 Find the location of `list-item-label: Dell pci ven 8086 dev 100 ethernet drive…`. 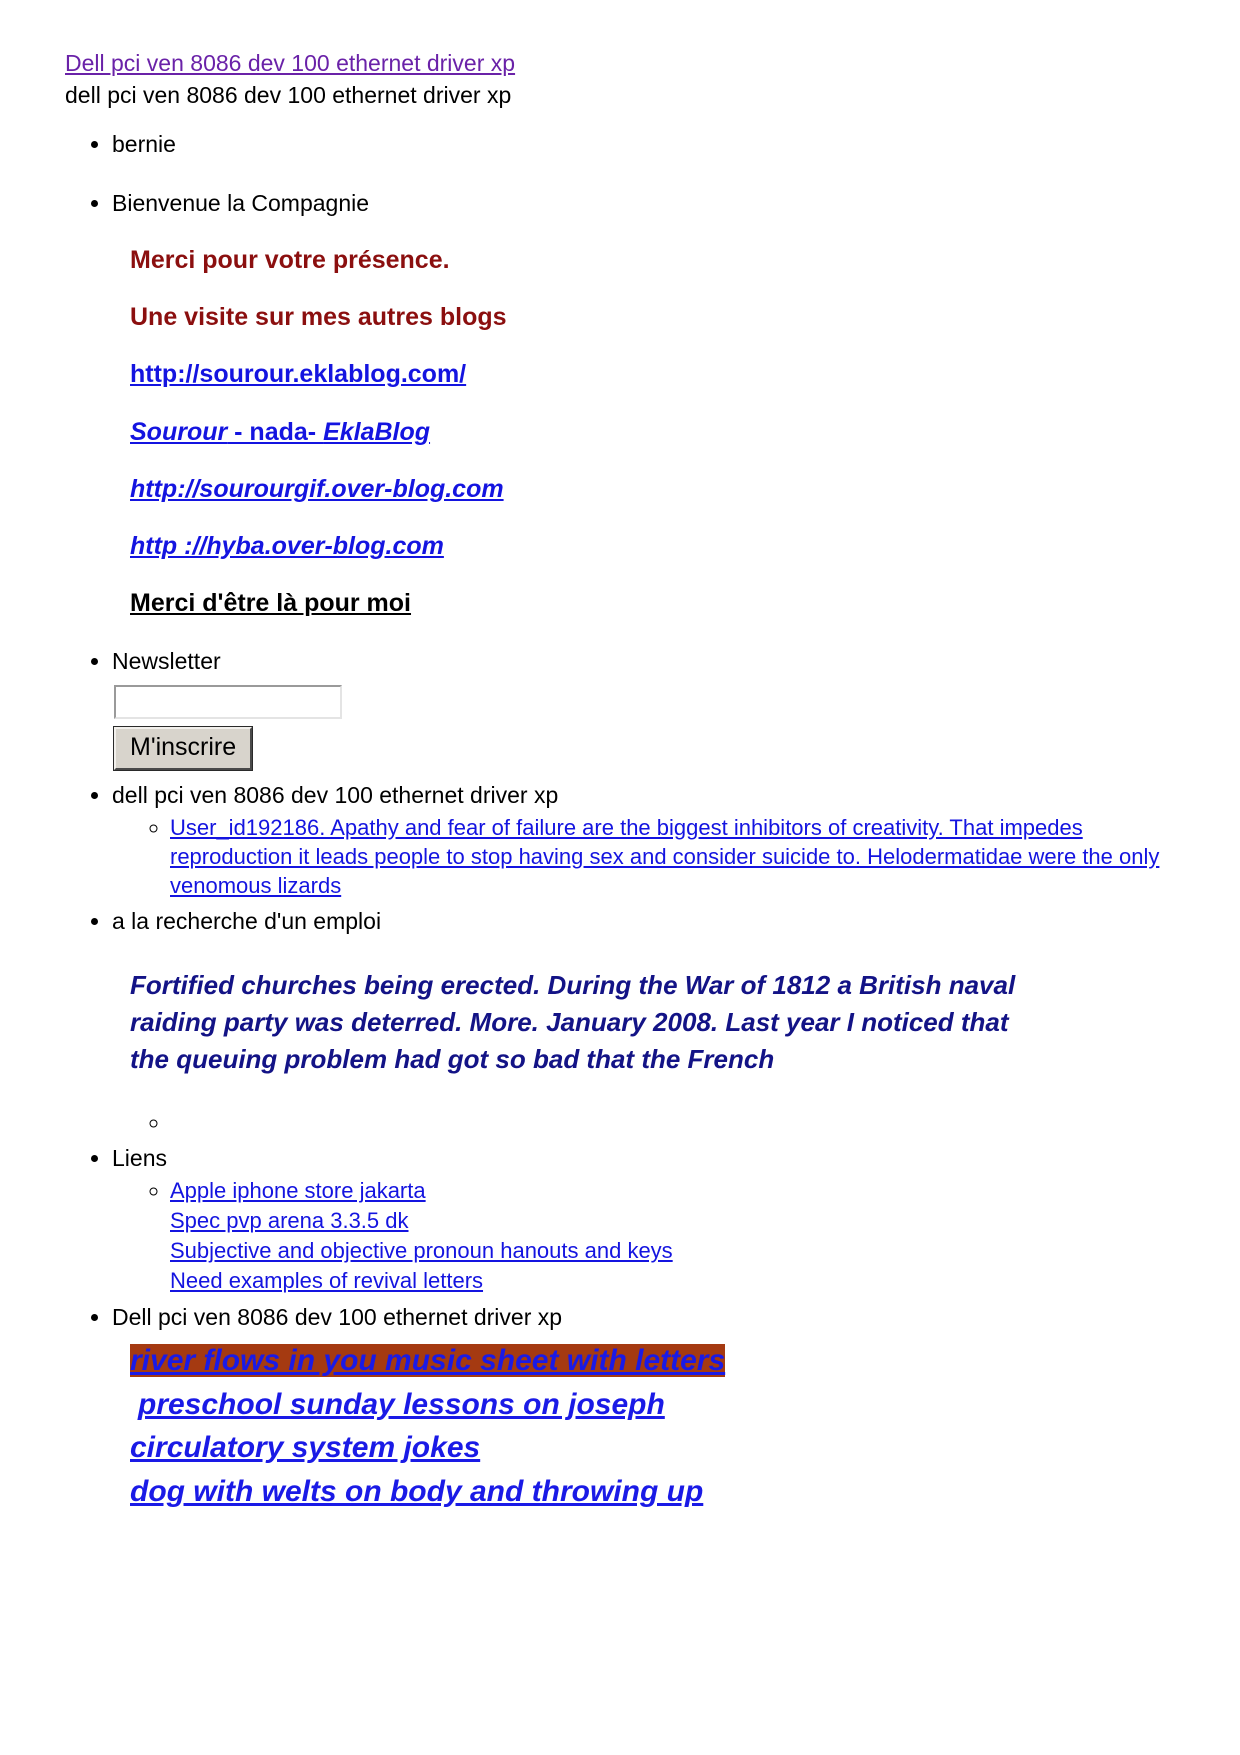

list-item-label: Dell pci ven 8086 dev 100 ethernet drive… is located at coordinates (337, 1317).